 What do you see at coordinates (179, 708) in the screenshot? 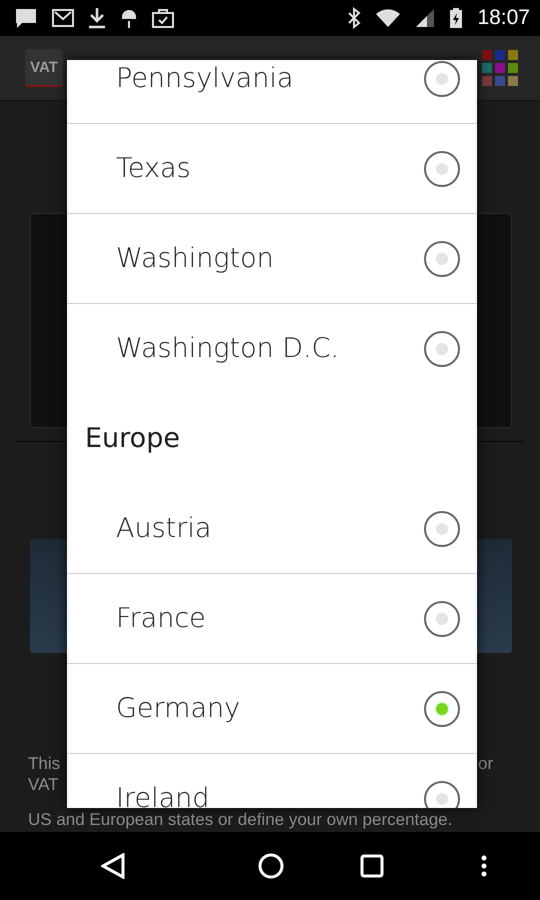
I see `option-label: Germany` at bounding box center [179, 708].